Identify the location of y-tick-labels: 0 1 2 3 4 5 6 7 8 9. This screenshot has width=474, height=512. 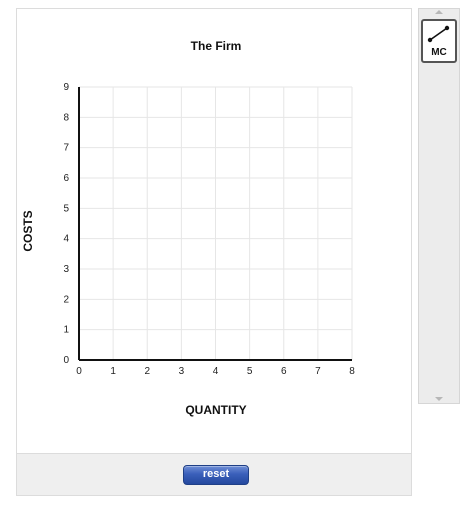
(66, 224).